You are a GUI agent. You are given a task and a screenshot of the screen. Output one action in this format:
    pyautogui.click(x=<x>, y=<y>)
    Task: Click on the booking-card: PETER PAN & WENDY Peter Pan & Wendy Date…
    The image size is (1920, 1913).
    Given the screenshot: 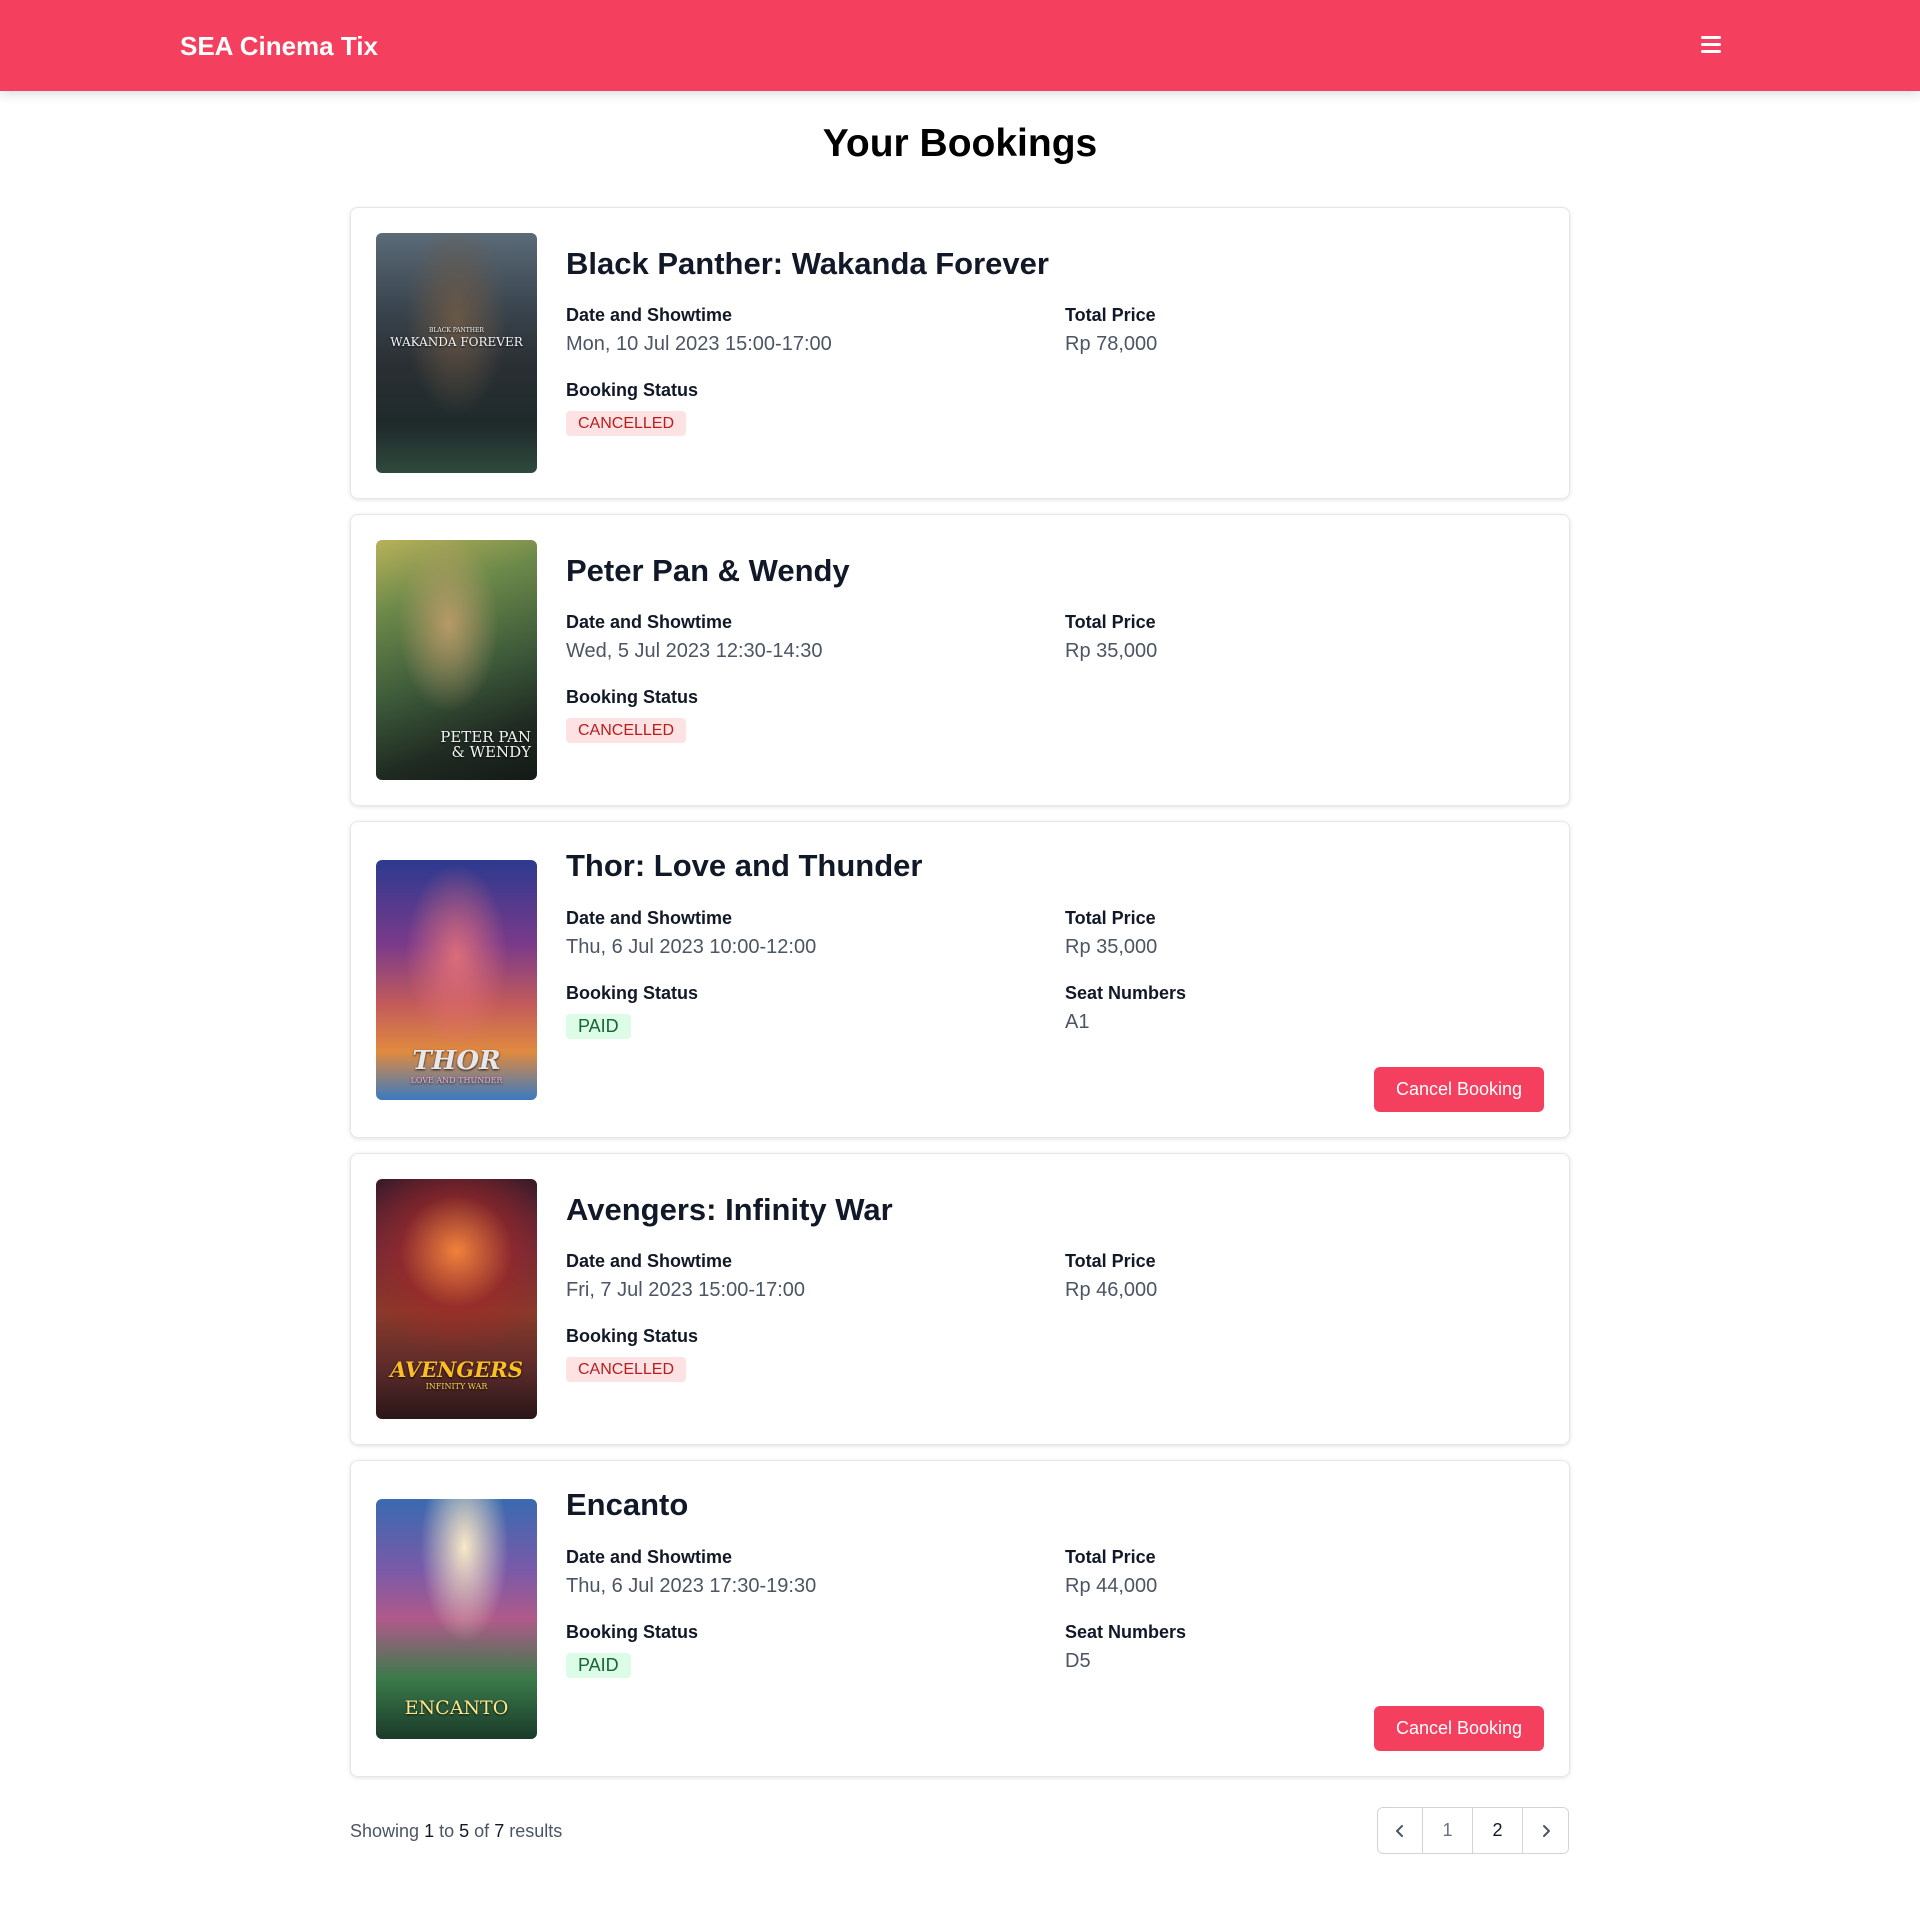 What is the action you would take?
    pyautogui.click(x=960, y=660)
    